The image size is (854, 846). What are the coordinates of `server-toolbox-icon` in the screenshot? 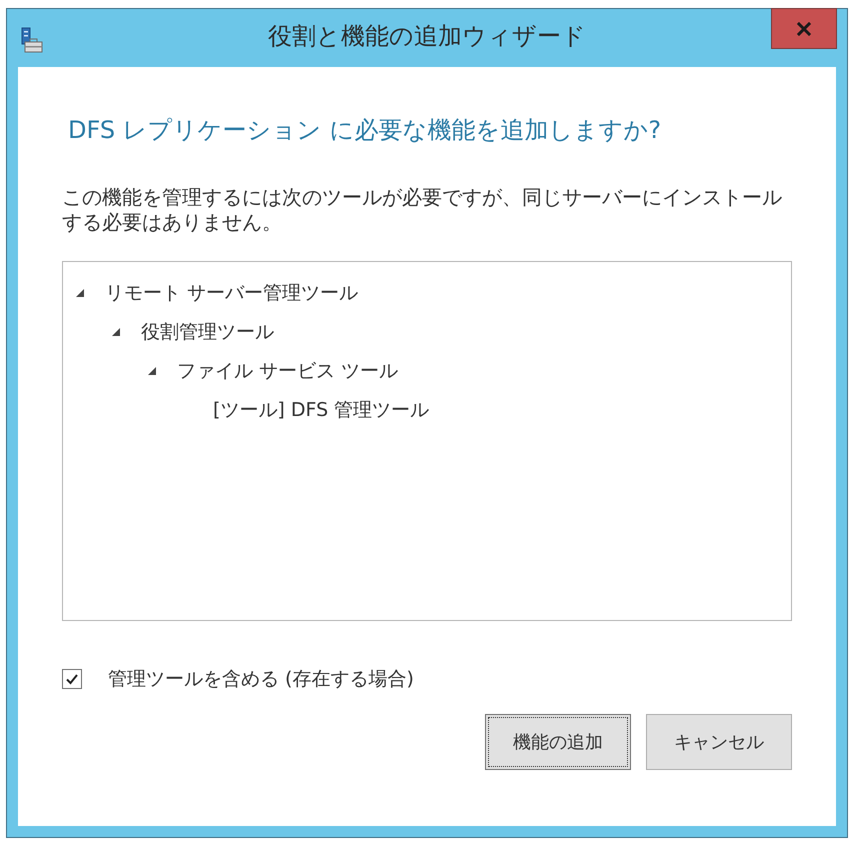 It's located at (32, 40).